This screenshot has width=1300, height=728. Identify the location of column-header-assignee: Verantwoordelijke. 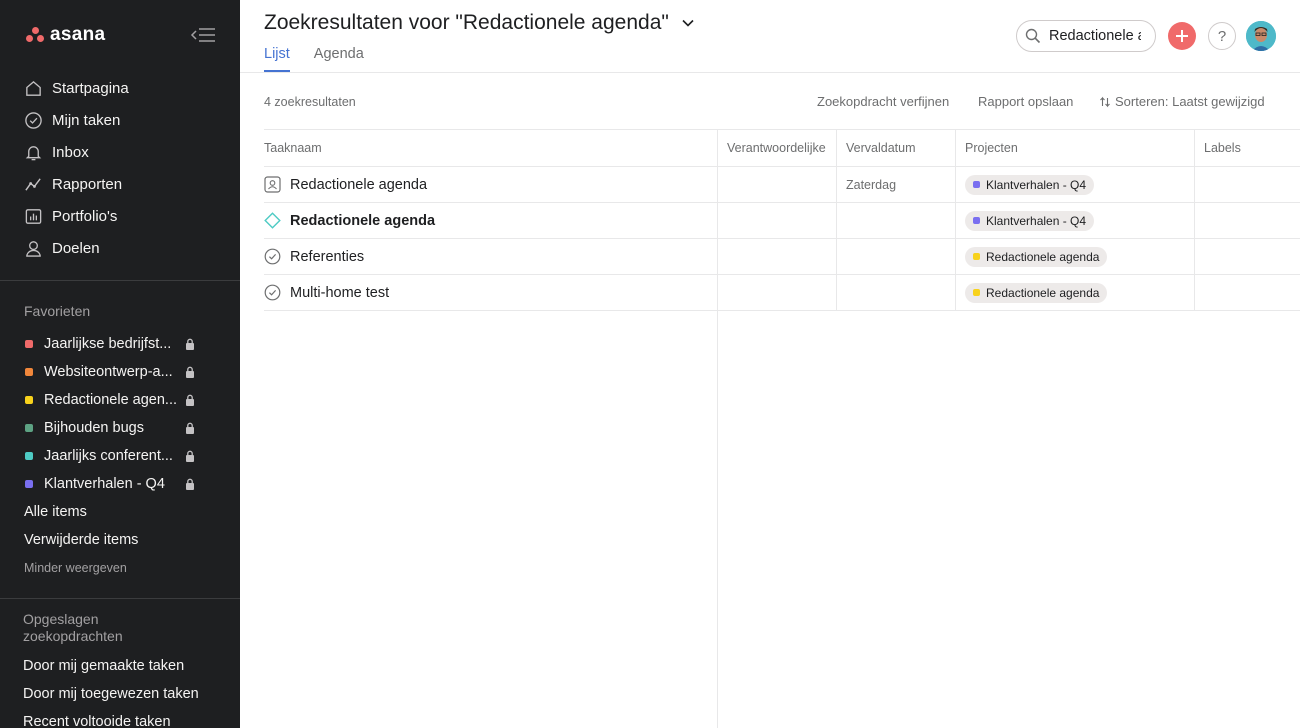
(776, 148).